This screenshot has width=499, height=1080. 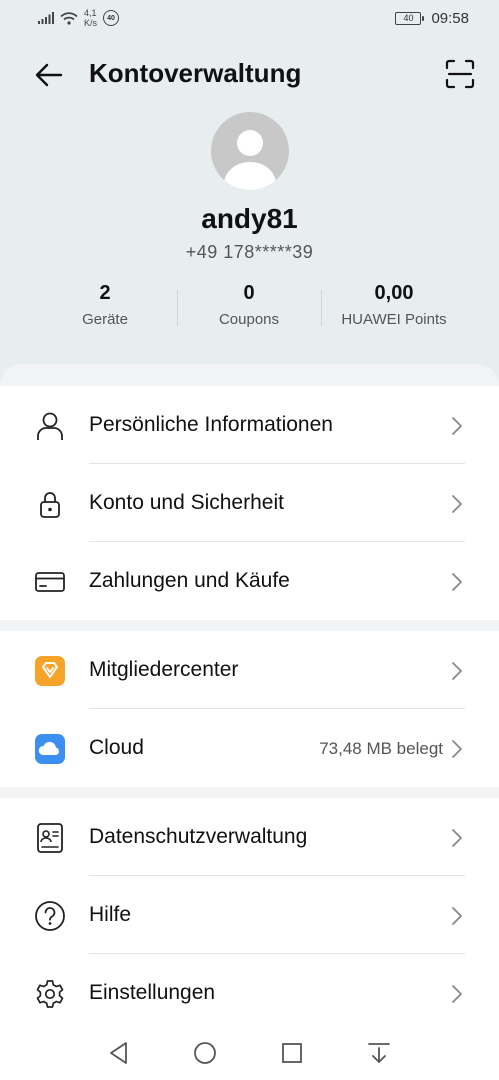 I want to click on menu-item-payments: Zahlungen und Käufe, so click(x=249, y=581).